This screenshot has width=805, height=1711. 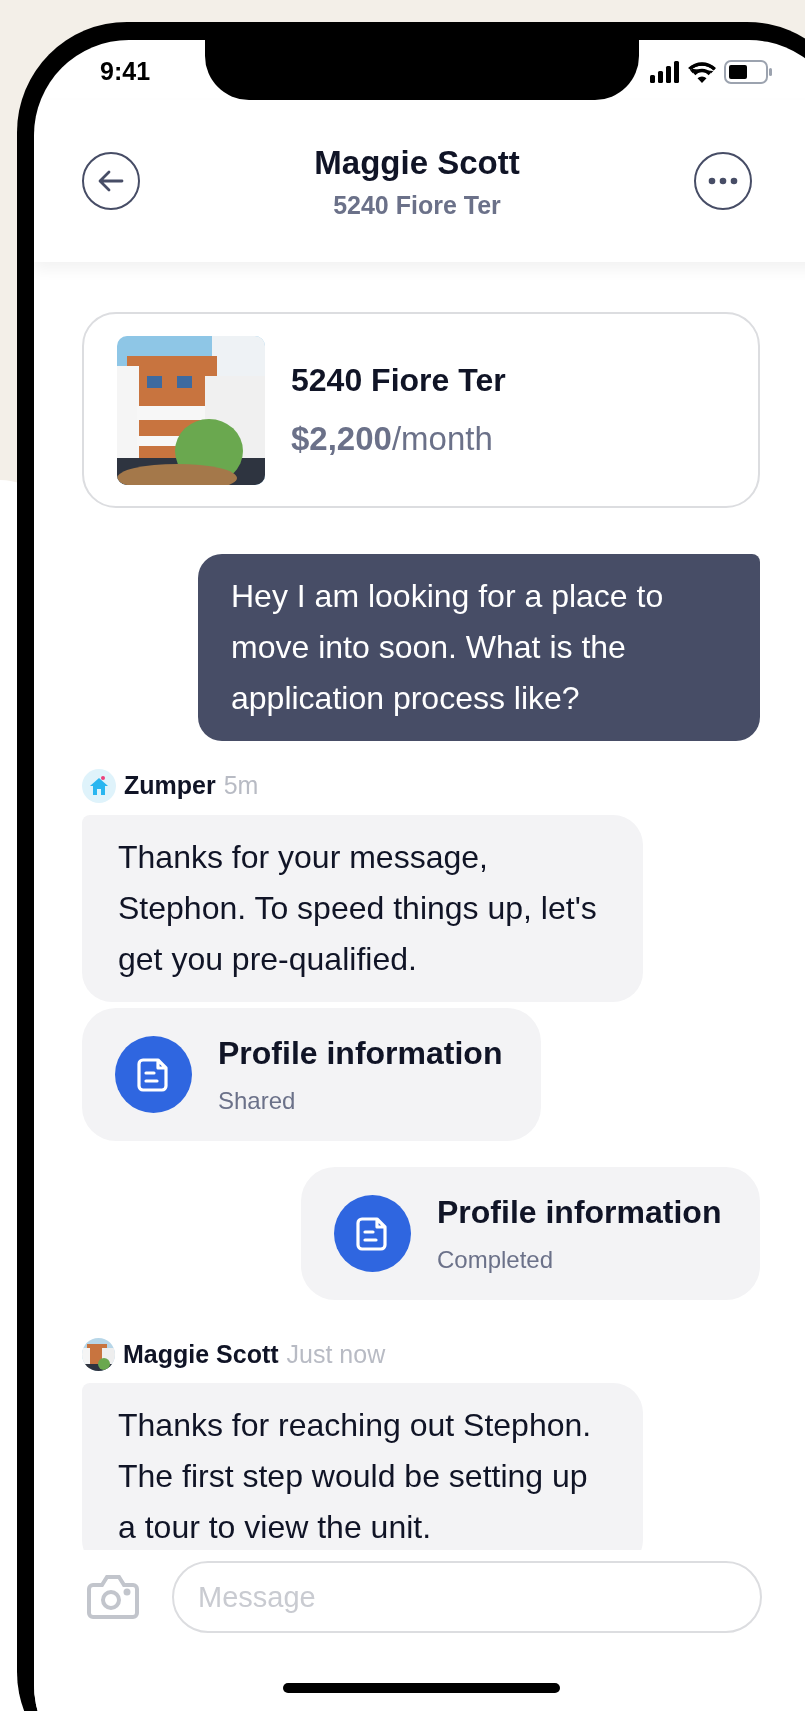 What do you see at coordinates (479, 647) in the screenshot?
I see `message-bubble: Hey I am looking for a place to move into soon. What is the application process like?` at bounding box center [479, 647].